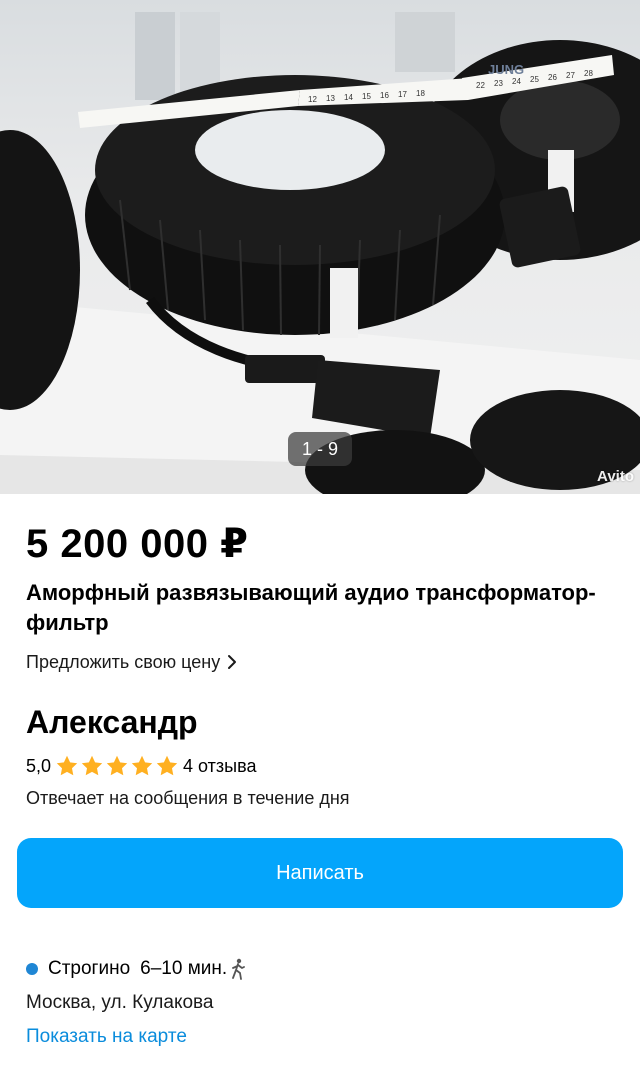 This screenshot has height=1086, width=640. I want to click on metro-station: Строгино 6–10 мин., so click(320, 969).